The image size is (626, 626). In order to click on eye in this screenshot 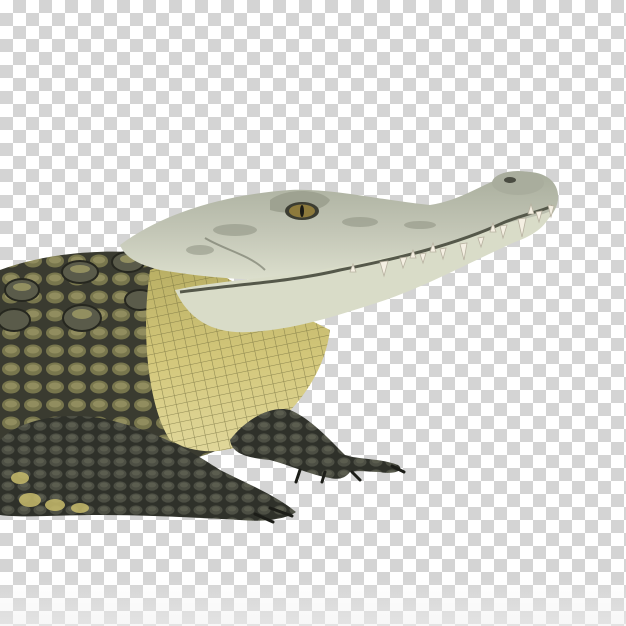, I will do `click(302, 211)`.